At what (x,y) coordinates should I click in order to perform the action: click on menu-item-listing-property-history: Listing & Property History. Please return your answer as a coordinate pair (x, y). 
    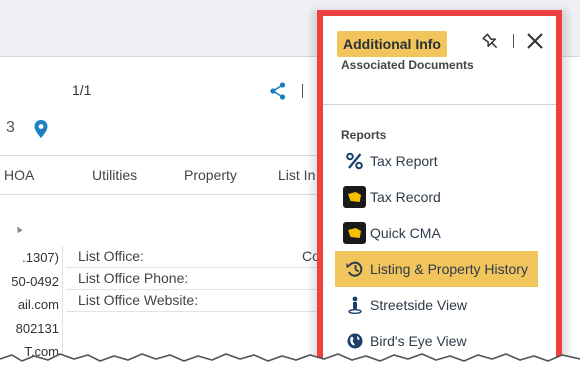
    Looking at the image, I should click on (436, 269).